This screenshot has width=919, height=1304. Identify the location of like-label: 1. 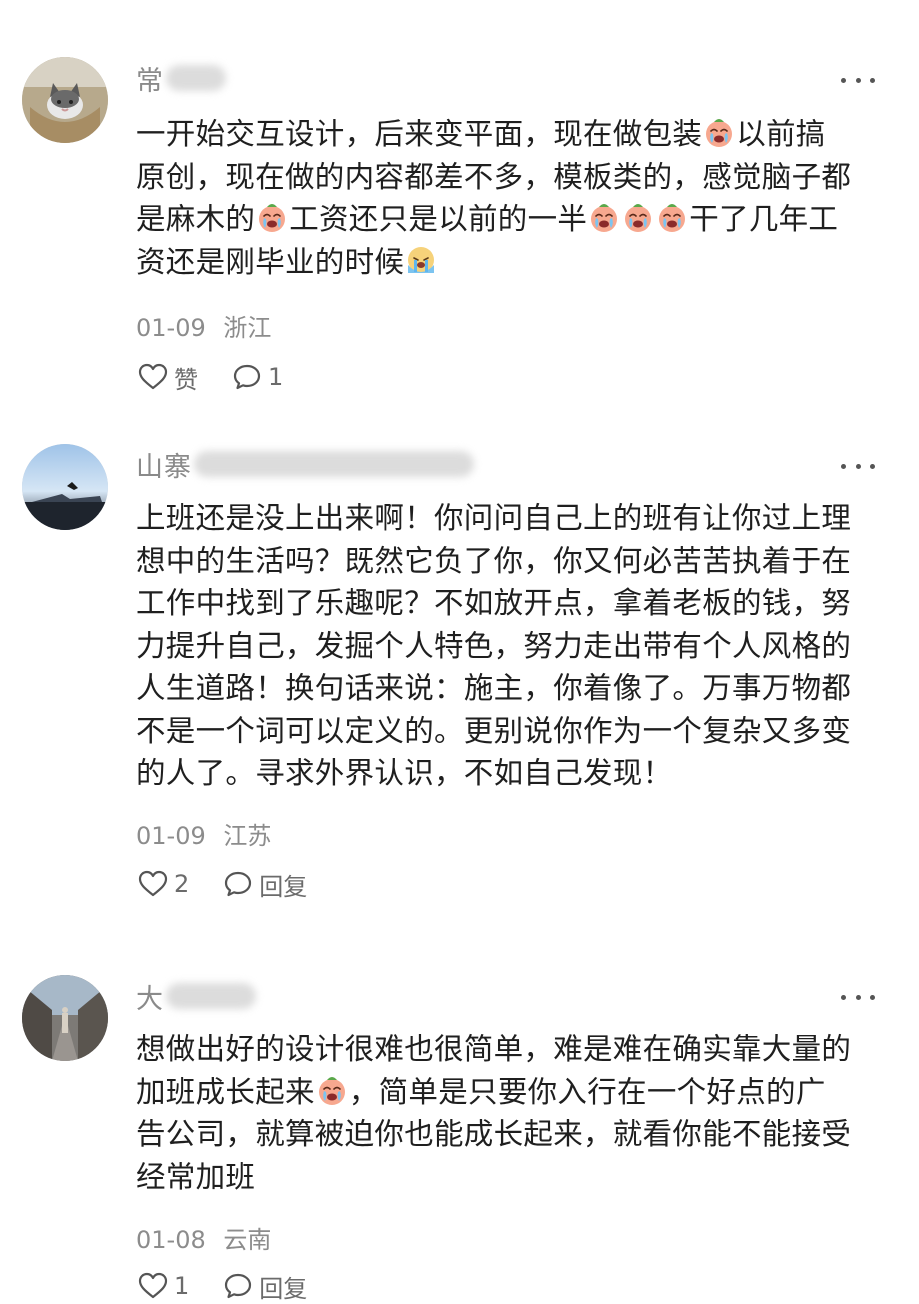
(182, 1286).